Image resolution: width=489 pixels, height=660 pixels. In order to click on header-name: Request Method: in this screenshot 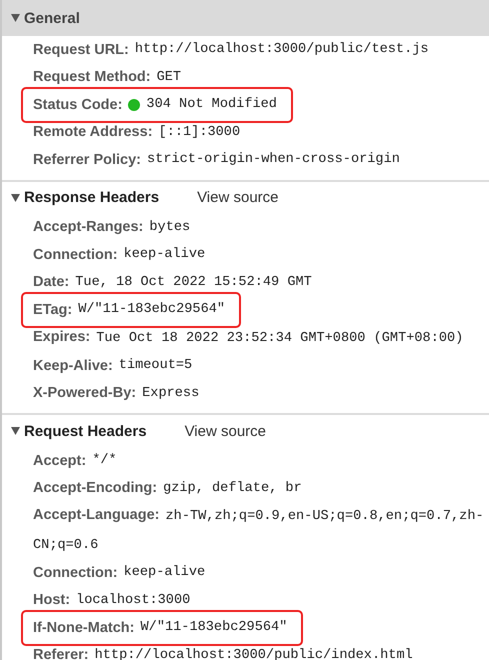, I will do `click(92, 77)`.